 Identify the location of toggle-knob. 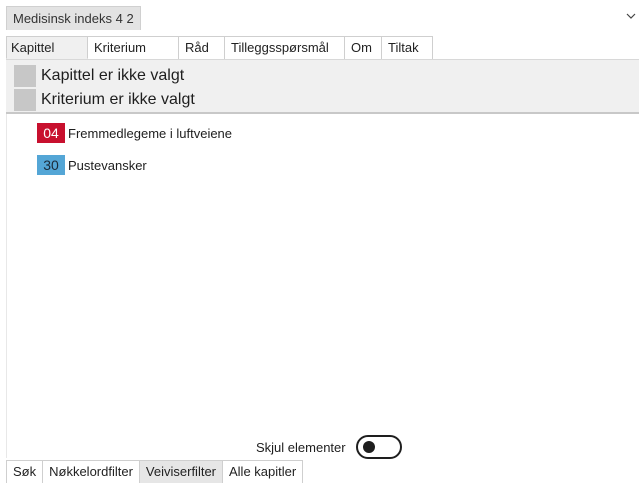
(368, 447).